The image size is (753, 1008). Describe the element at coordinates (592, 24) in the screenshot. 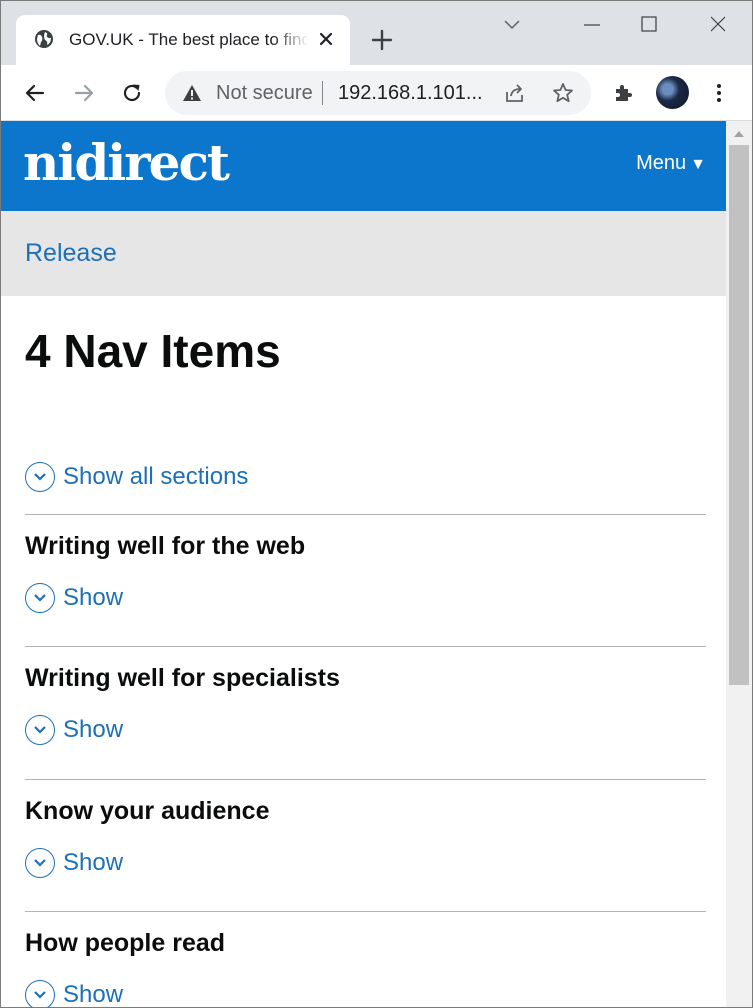

I see `minimize-icon` at that location.